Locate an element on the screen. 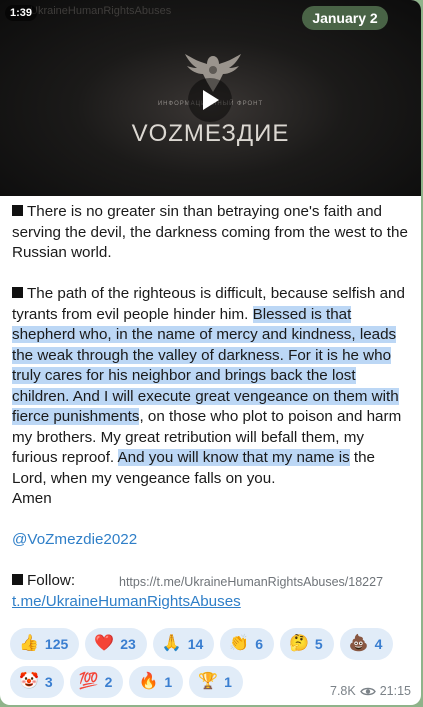  reaction-pray: 🙏 14 is located at coordinates (183, 644).